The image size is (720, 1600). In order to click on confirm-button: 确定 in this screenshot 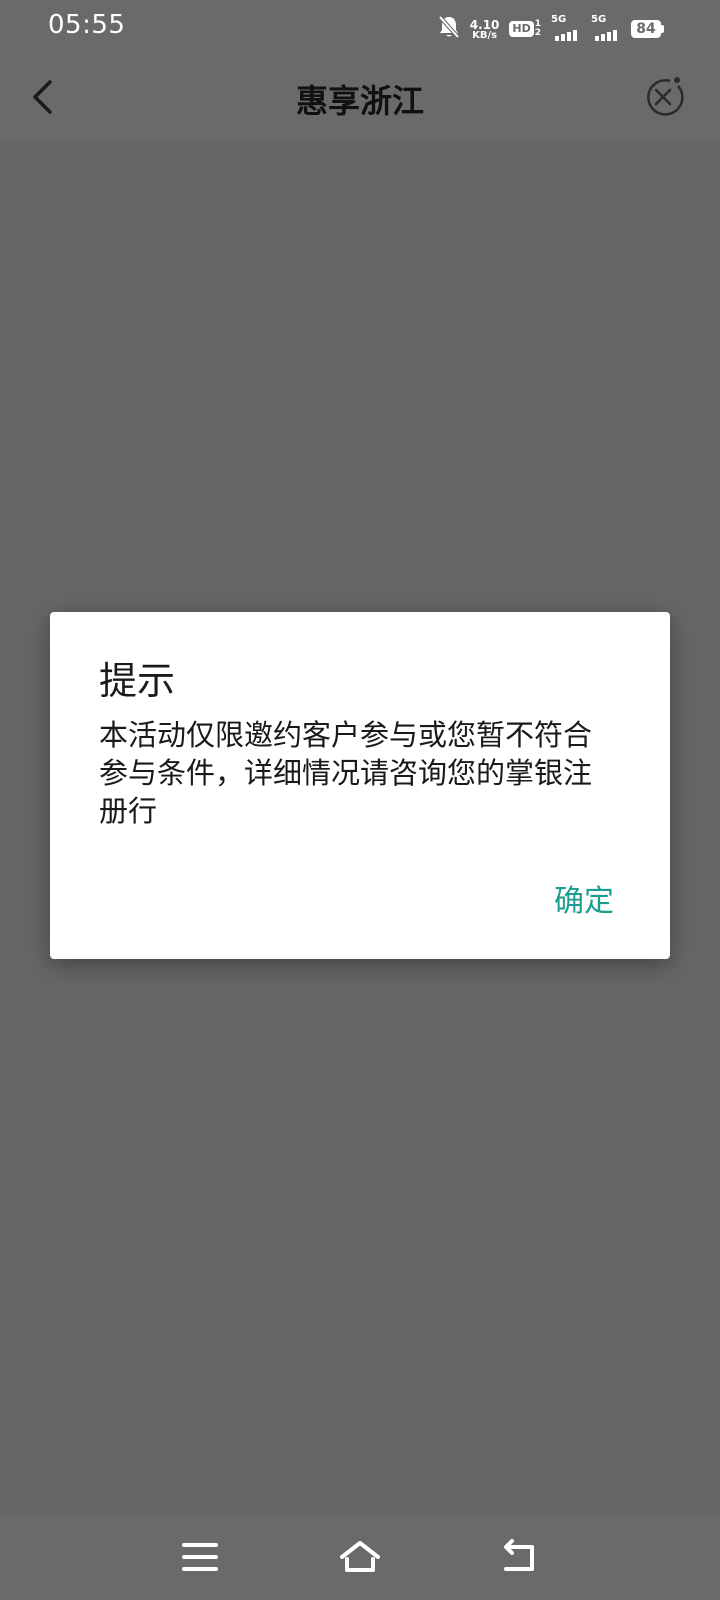, I will do `click(584, 898)`.